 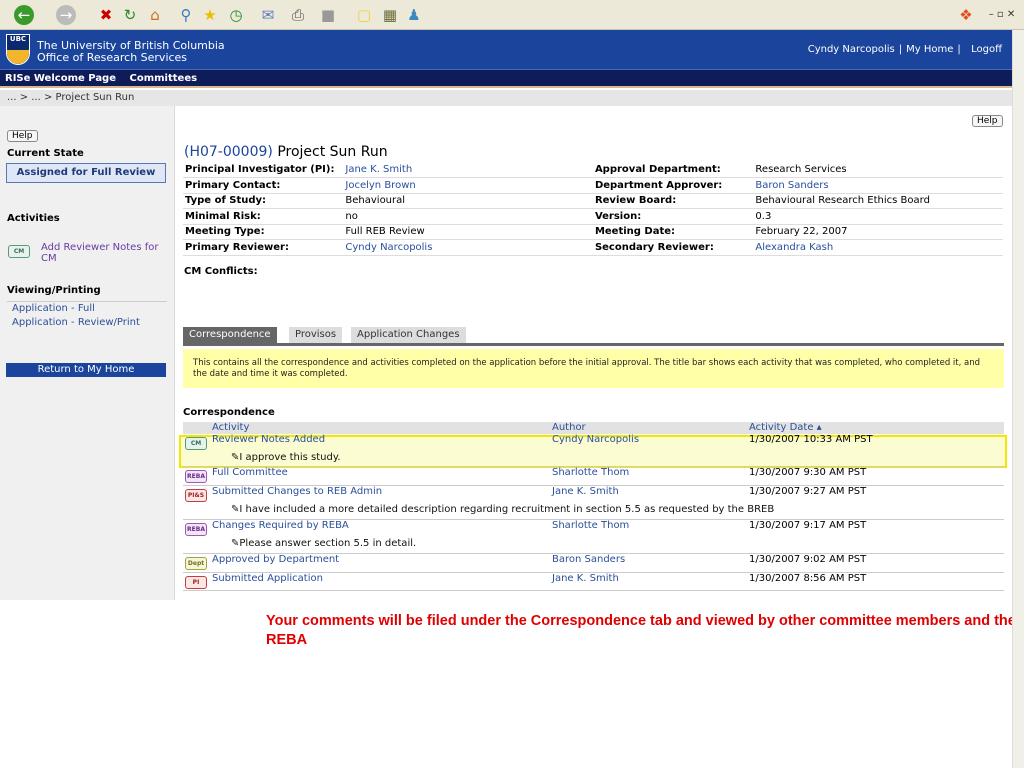 What do you see at coordinates (673, 185) in the screenshot?
I see `detail-label: Department Approver:` at bounding box center [673, 185].